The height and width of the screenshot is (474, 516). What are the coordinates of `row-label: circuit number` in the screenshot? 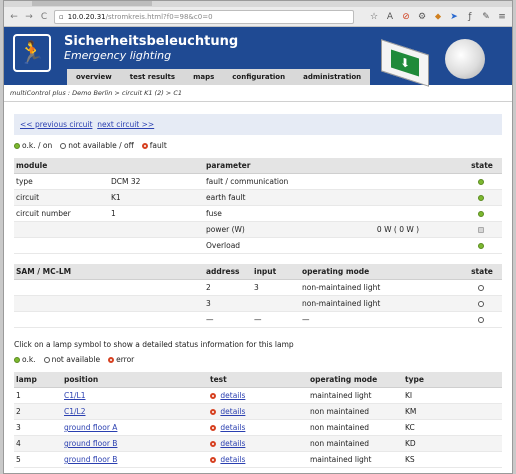 It's located at (61, 213).